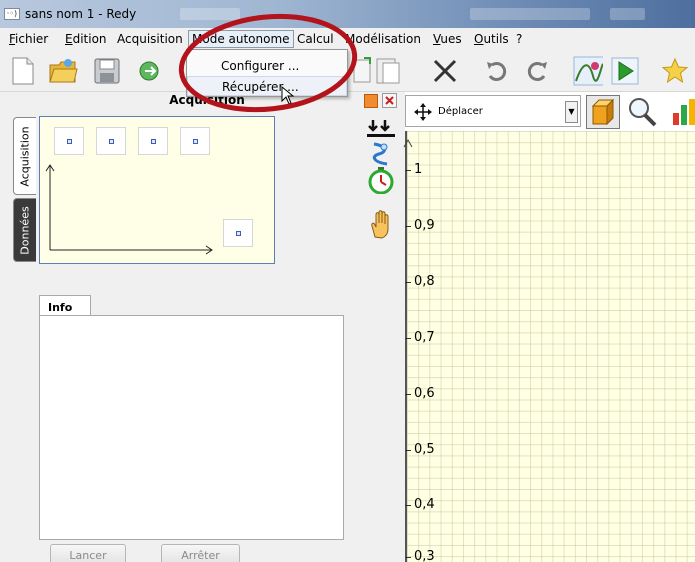 This screenshot has height=562, width=695. Describe the element at coordinates (497, 71) in the screenshot. I see `undo-icon` at that location.